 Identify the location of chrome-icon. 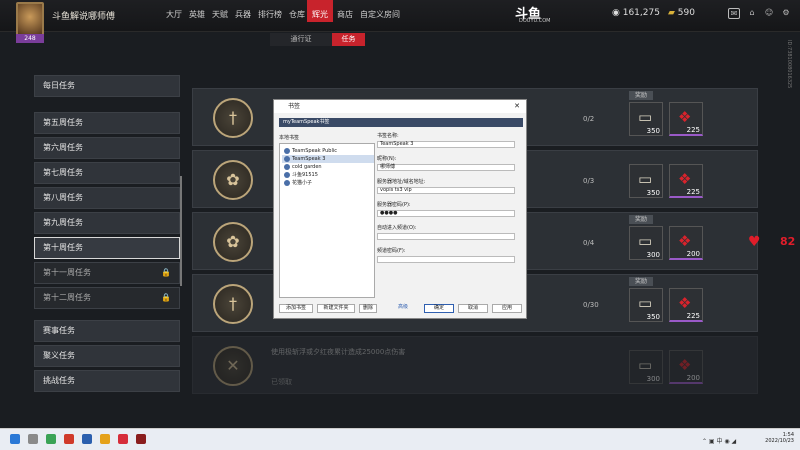
(51, 439).